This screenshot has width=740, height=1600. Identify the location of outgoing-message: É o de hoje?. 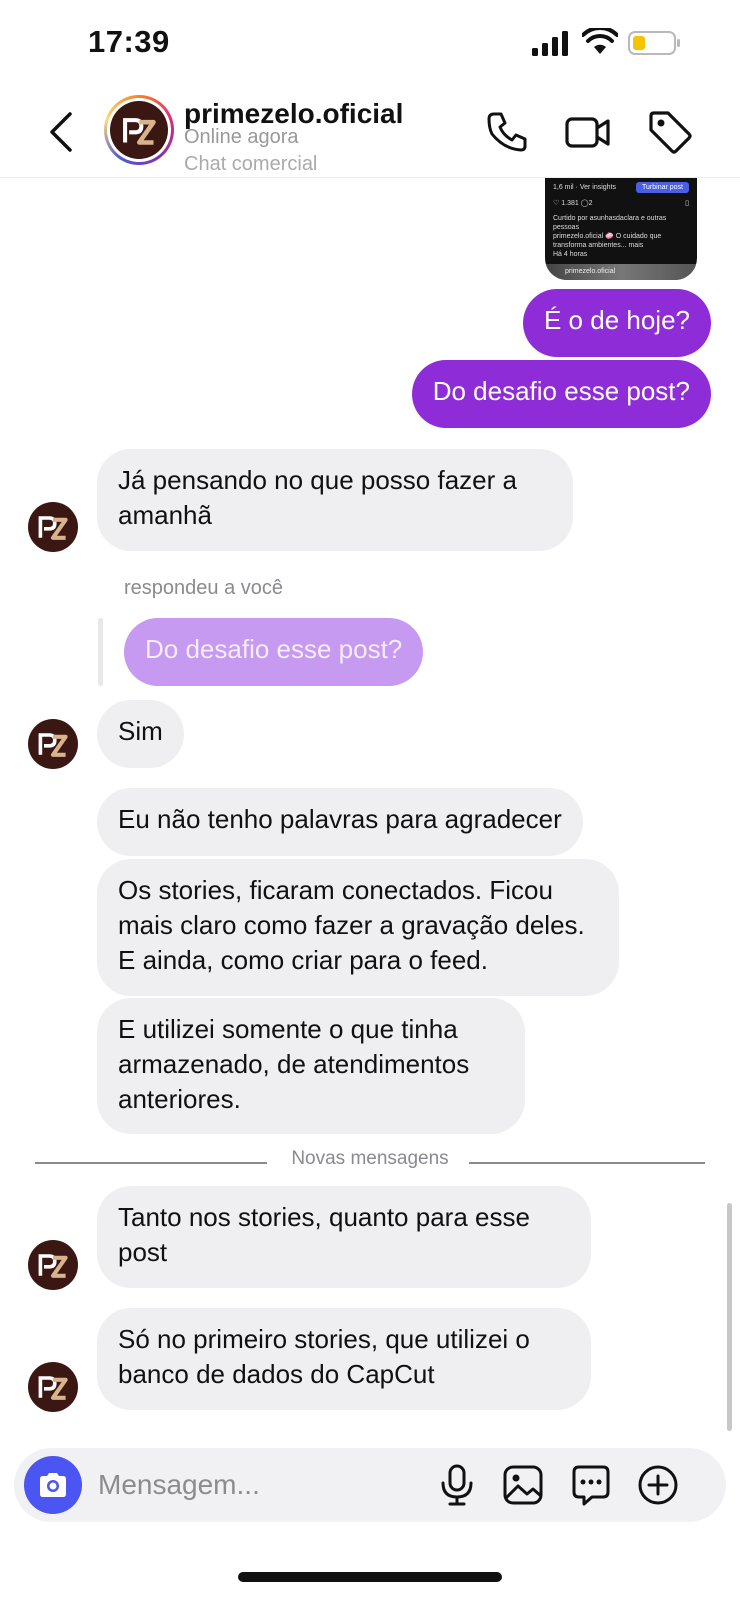
(616, 323).